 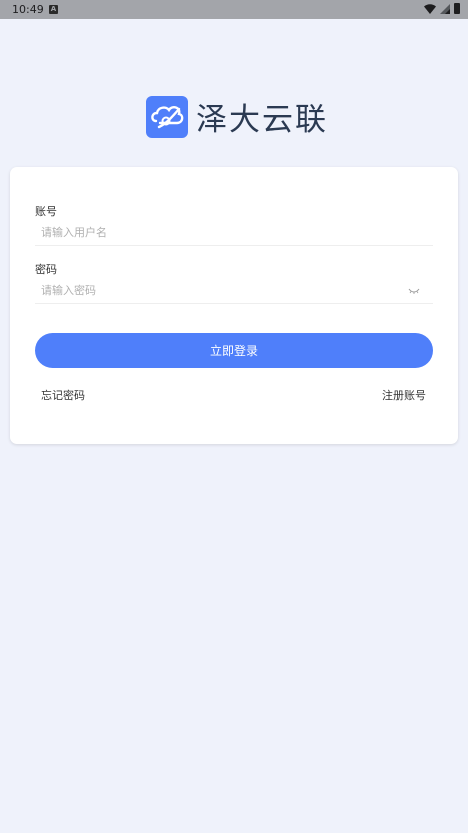 What do you see at coordinates (262, 120) in the screenshot?
I see `brand-name: 泽大云联` at bounding box center [262, 120].